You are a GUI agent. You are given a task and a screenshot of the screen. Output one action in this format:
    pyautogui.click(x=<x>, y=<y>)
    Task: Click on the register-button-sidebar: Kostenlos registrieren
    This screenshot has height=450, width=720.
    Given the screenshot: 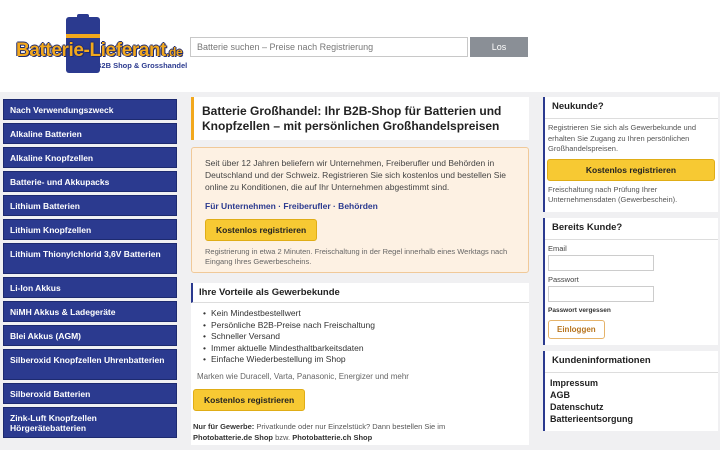 What is the action you would take?
    pyautogui.click(x=631, y=169)
    